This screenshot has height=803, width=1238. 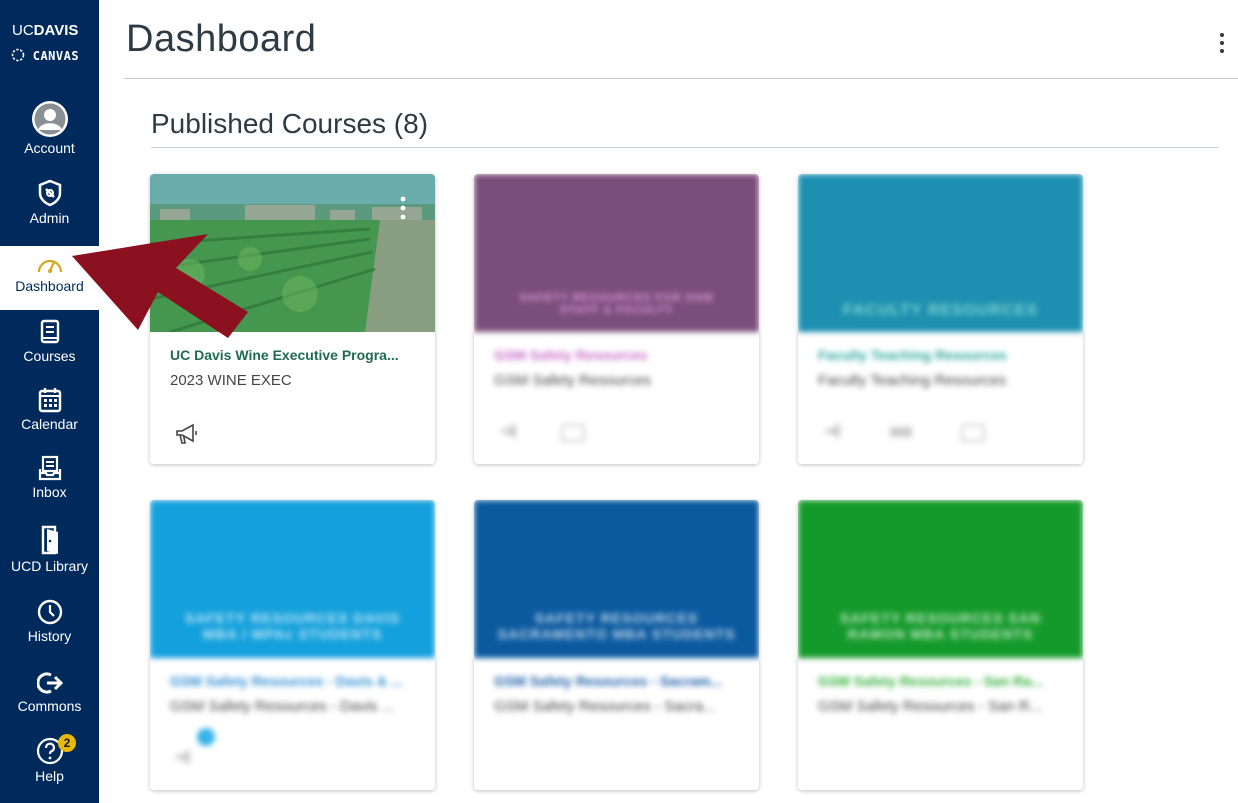 What do you see at coordinates (49, 218) in the screenshot?
I see `nav-label-admin: Admin` at bounding box center [49, 218].